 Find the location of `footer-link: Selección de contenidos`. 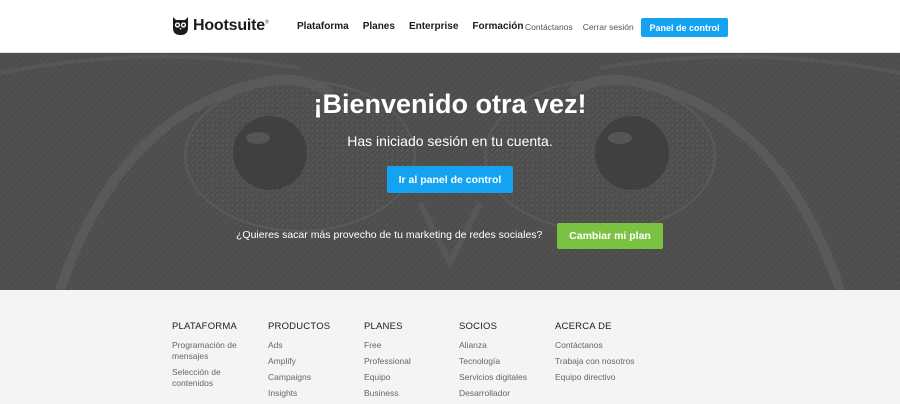

footer-link: Selección de contenidos is located at coordinates (212, 378).